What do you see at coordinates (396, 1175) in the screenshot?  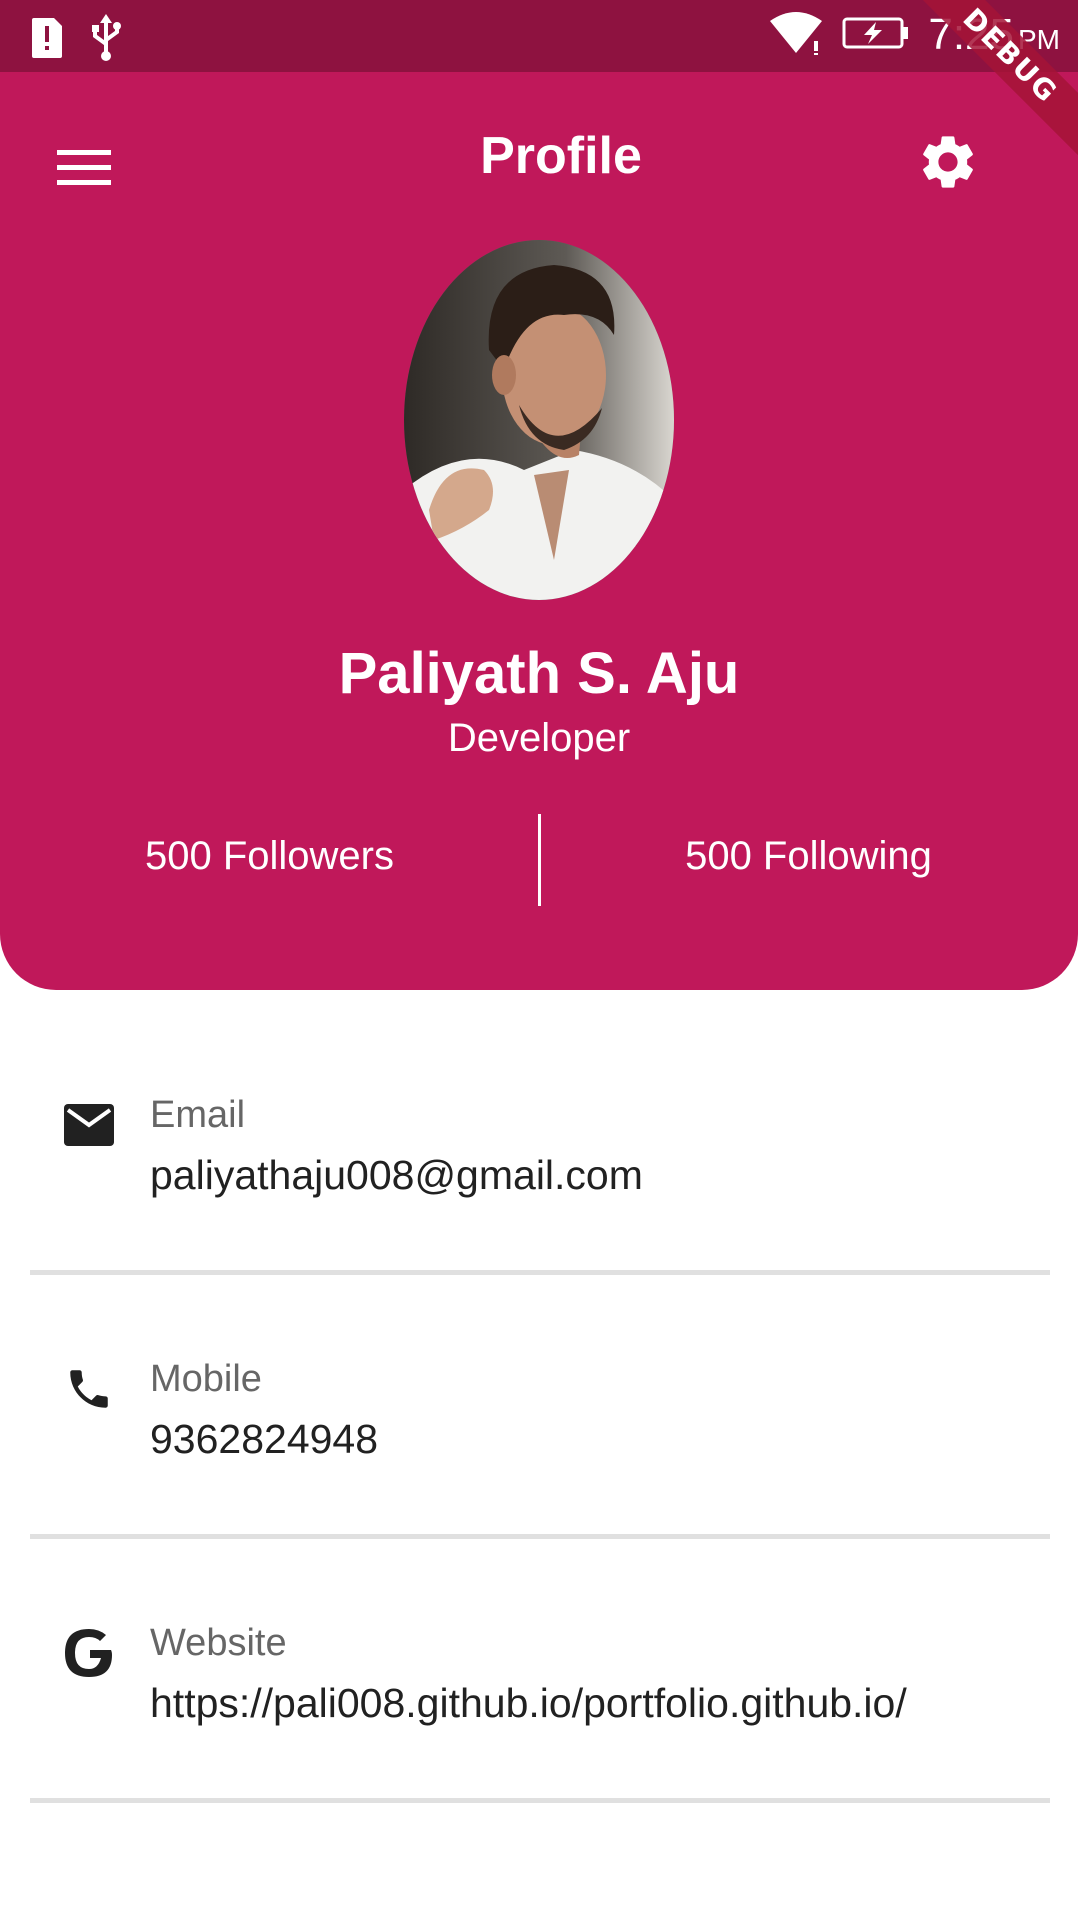 I see `email-value: paliyathaju008@gmail.com` at bounding box center [396, 1175].